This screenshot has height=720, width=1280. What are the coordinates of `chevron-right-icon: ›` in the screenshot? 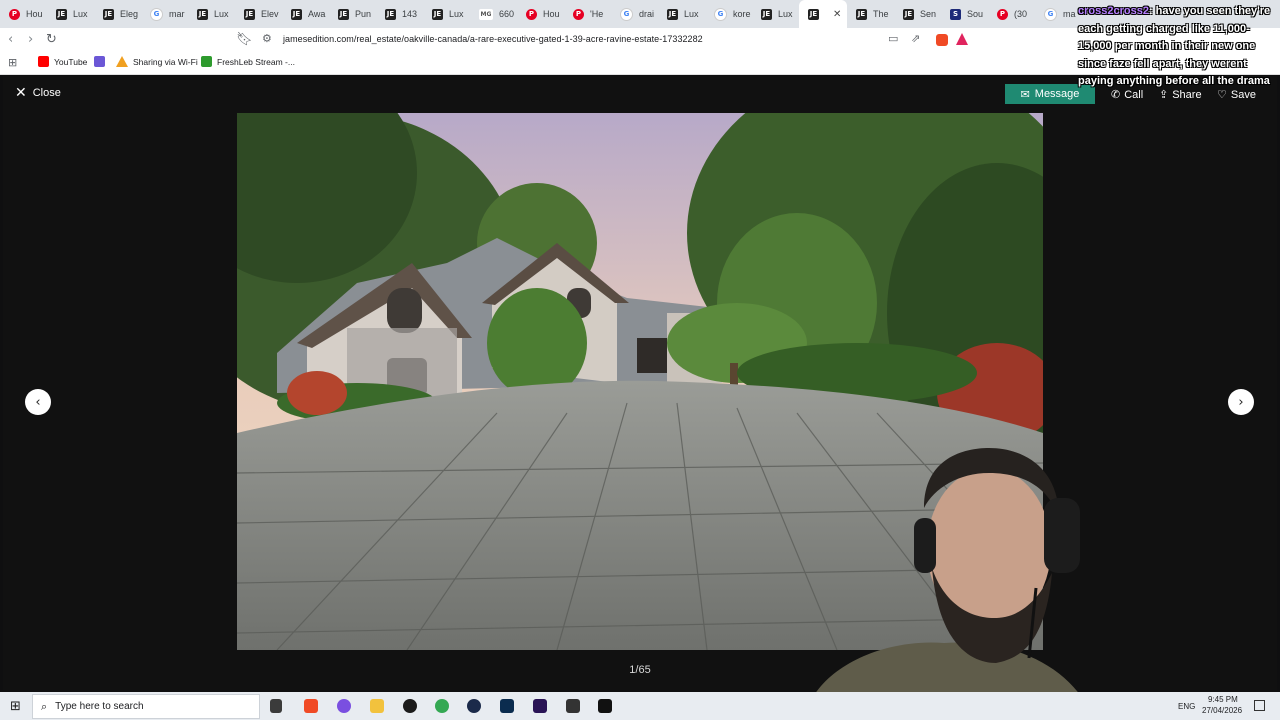 It's located at (1241, 402).